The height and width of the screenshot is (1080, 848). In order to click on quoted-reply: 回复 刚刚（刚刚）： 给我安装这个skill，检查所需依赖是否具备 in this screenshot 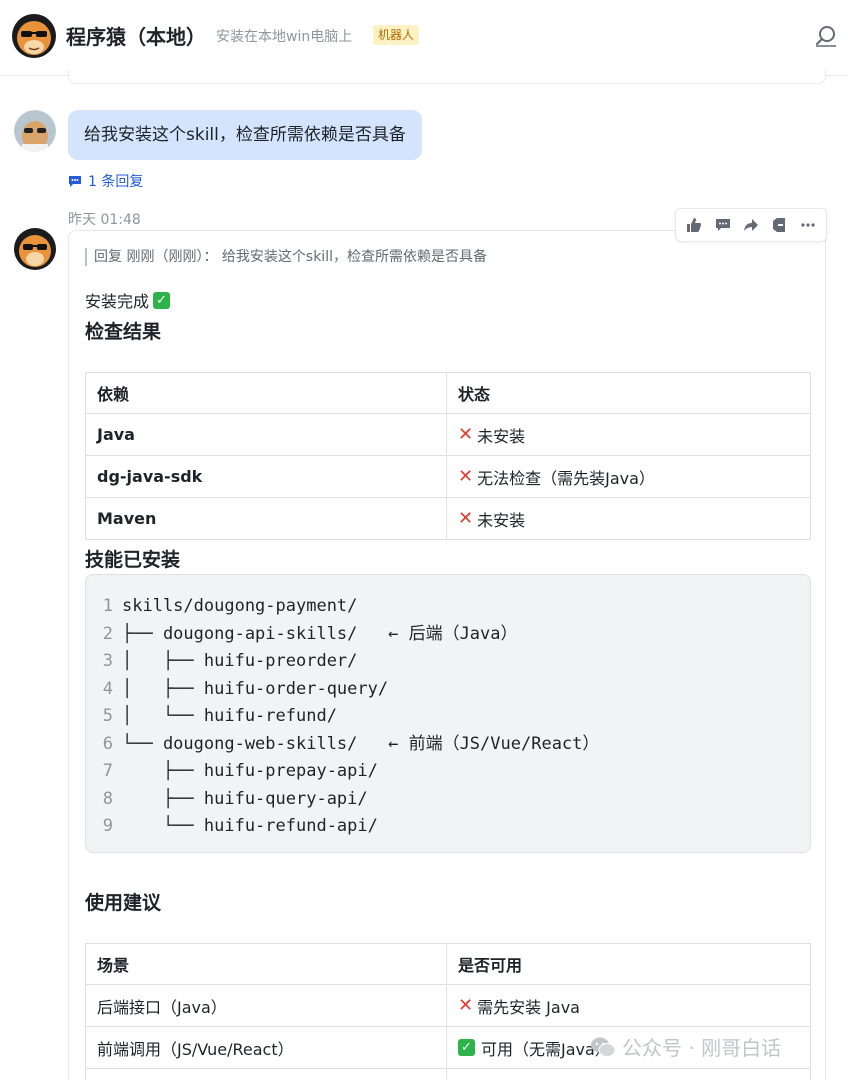, I will do `click(286, 257)`.